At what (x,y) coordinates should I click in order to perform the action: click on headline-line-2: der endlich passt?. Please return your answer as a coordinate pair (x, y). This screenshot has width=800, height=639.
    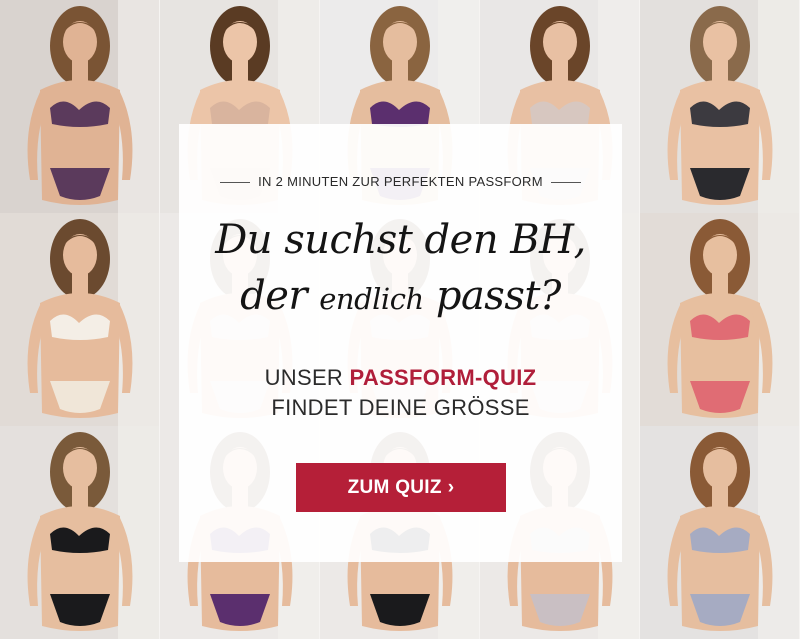
    Looking at the image, I should click on (400, 297).